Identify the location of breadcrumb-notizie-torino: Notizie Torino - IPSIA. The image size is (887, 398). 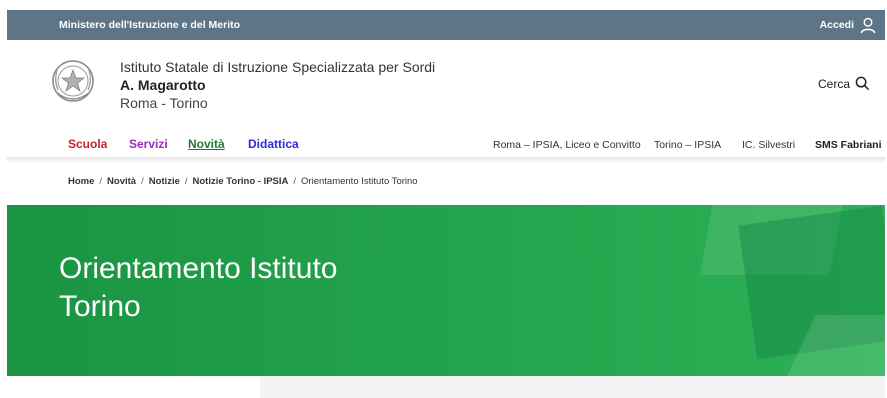
(241, 181).